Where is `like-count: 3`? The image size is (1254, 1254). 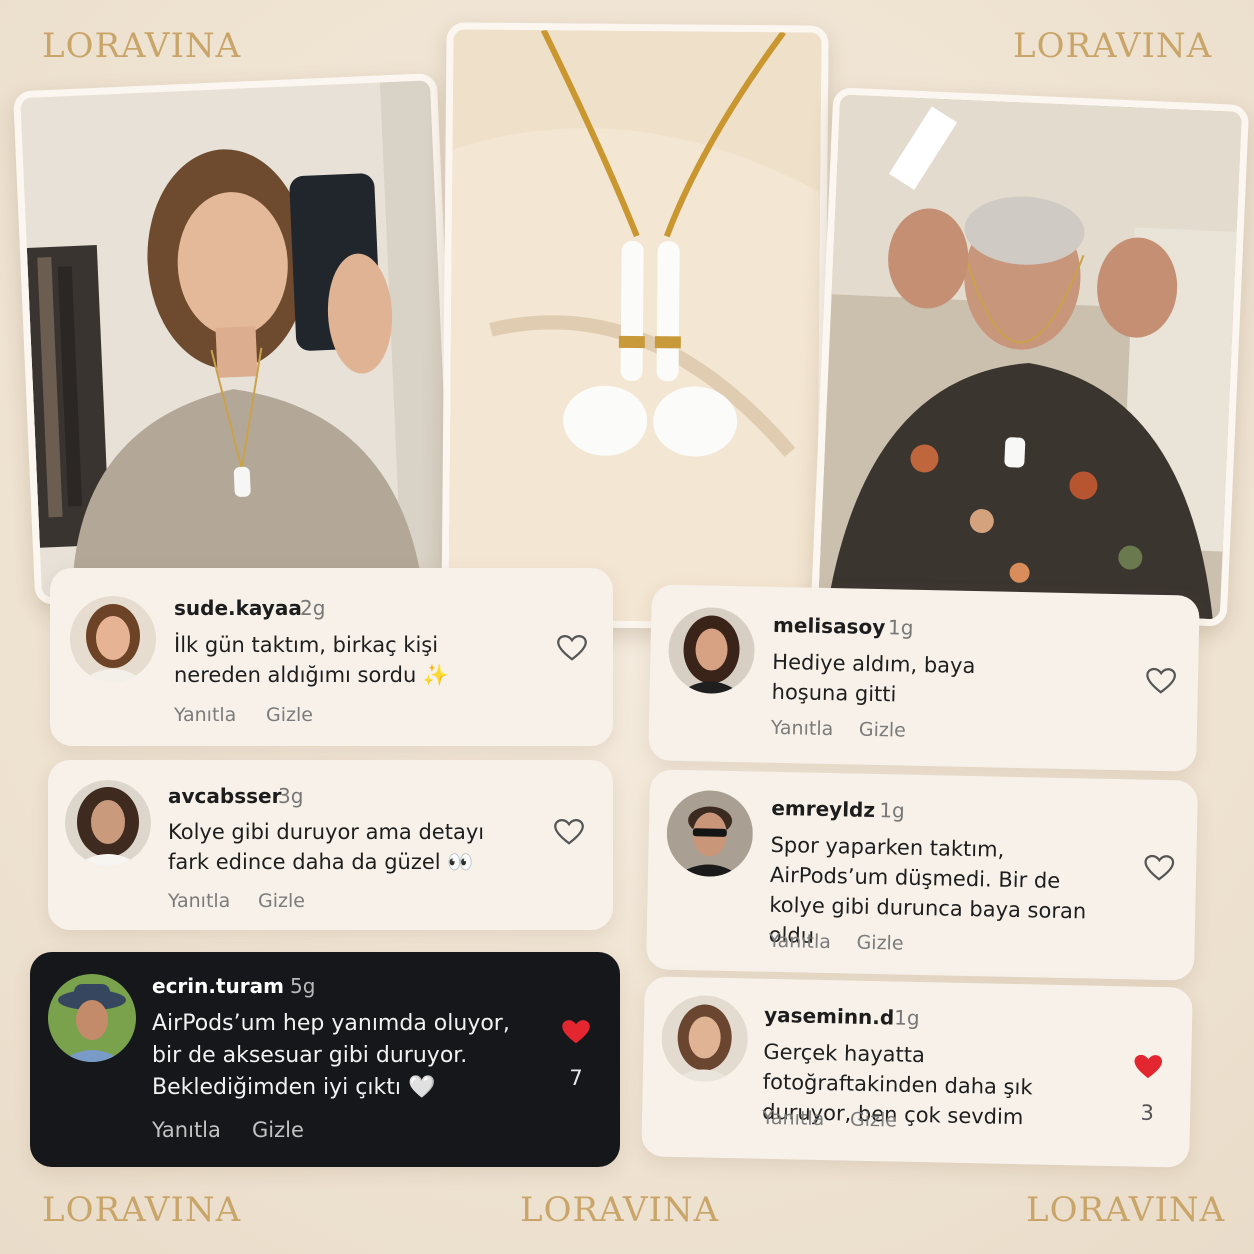 like-count: 3 is located at coordinates (1147, 1112).